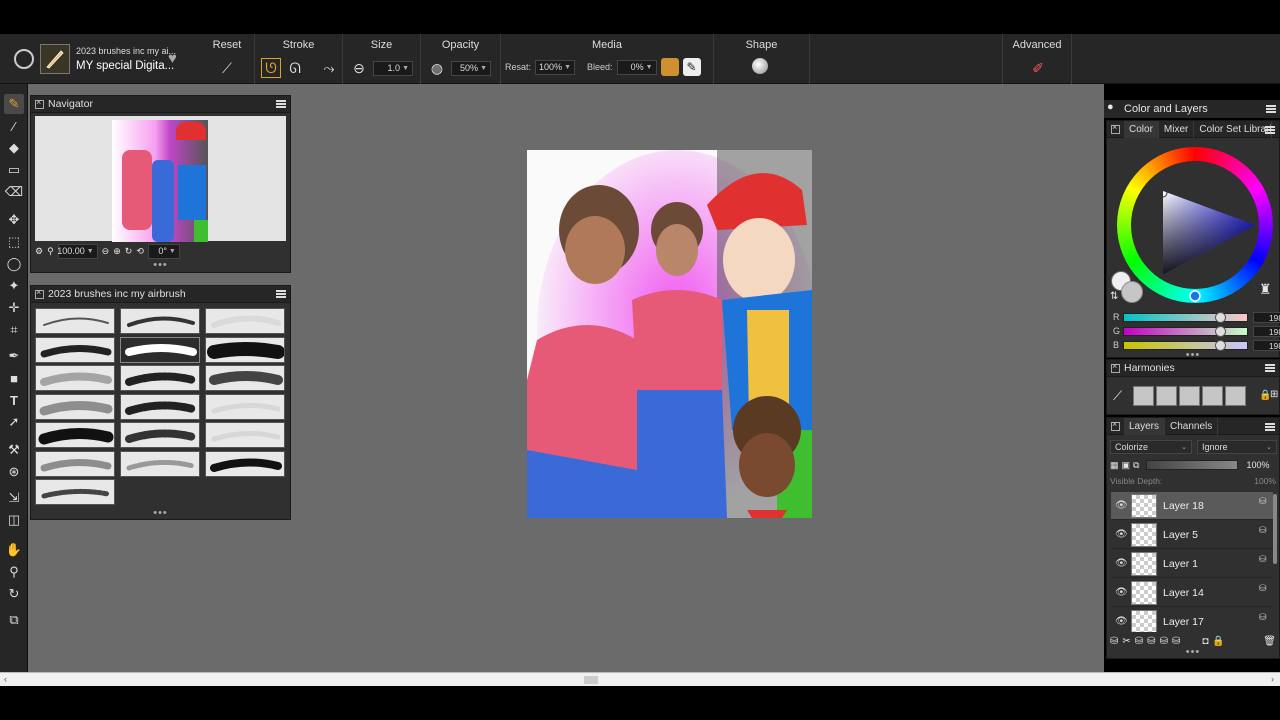 Image resolution: width=1280 pixels, height=720 pixels. I want to click on straight-line-stroke-icon: ᘏ, so click(295, 68).